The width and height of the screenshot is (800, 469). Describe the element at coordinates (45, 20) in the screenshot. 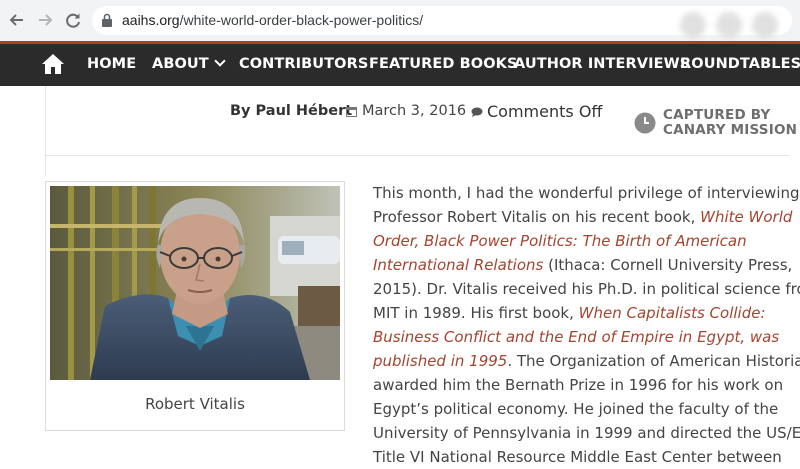

I see `forward-arrow-icon` at that location.